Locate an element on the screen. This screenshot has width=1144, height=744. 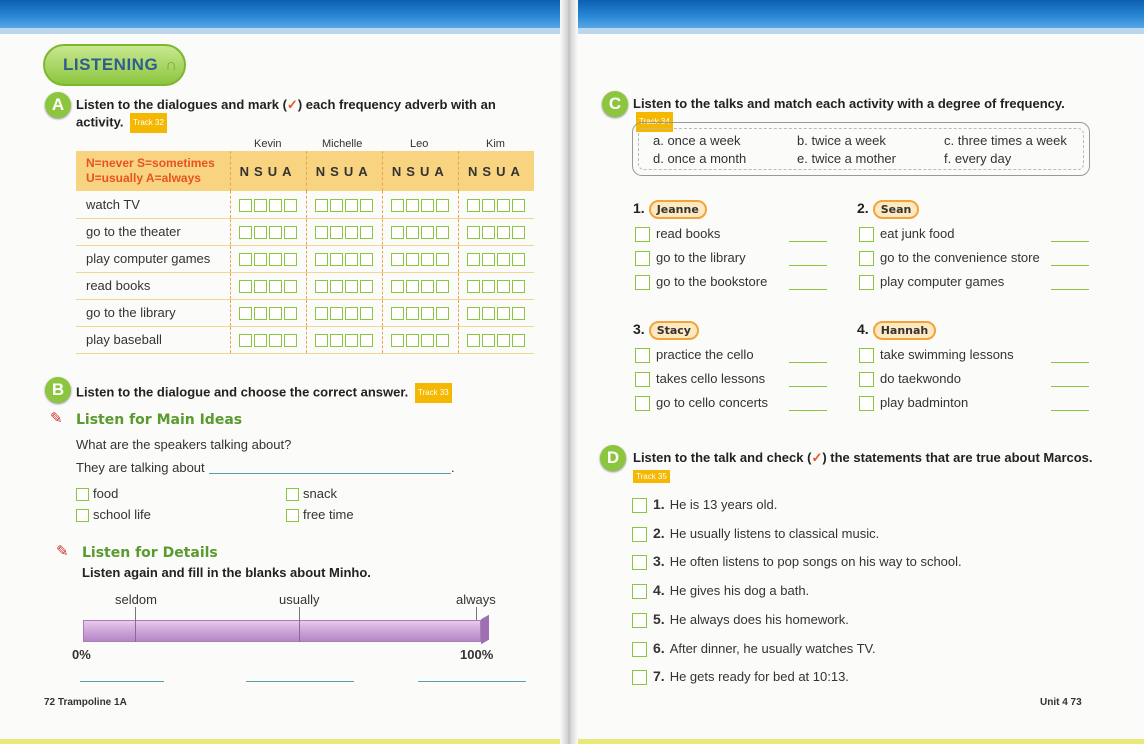
statement-item: 1. He is 13 years old. is located at coordinates (704, 505).